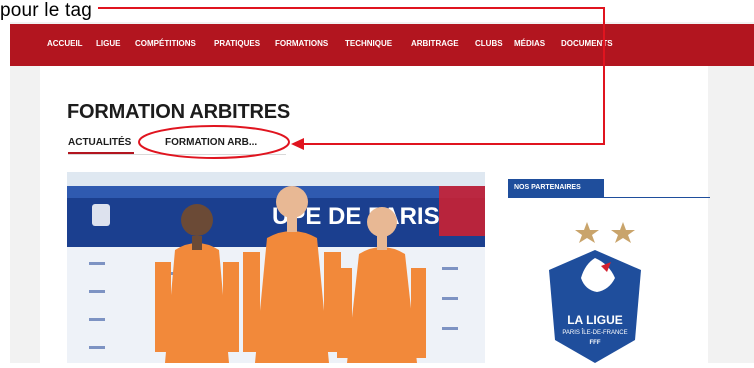 The width and height of the screenshot is (754, 368). I want to click on partners-divider, so click(609, 197).